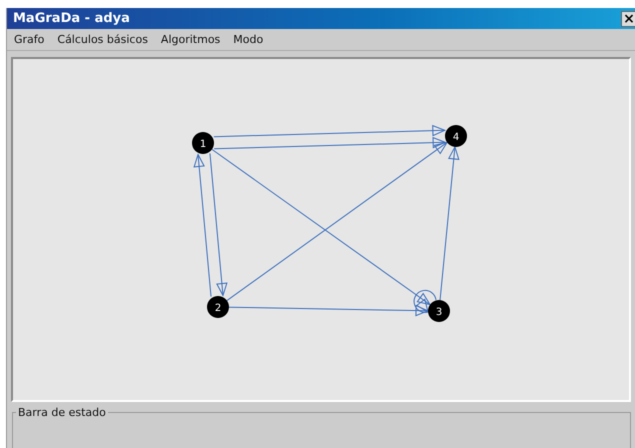 This screenshot has height=448, width=635. Describe the element at coordinates (456, 136) in the screenshot. I see `graph-node: 4` at that location.